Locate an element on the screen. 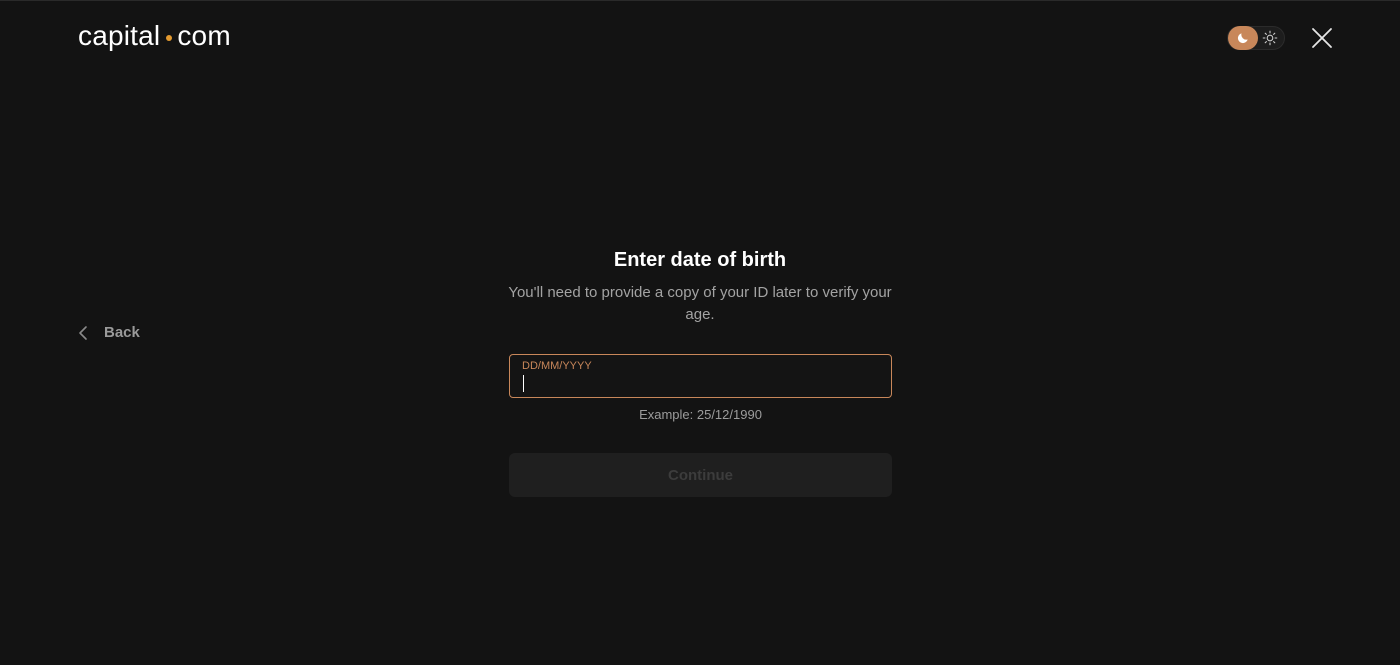 This screenshot has height=665, width=1400. date-of-birth-input is located at coordinates (699, 384).